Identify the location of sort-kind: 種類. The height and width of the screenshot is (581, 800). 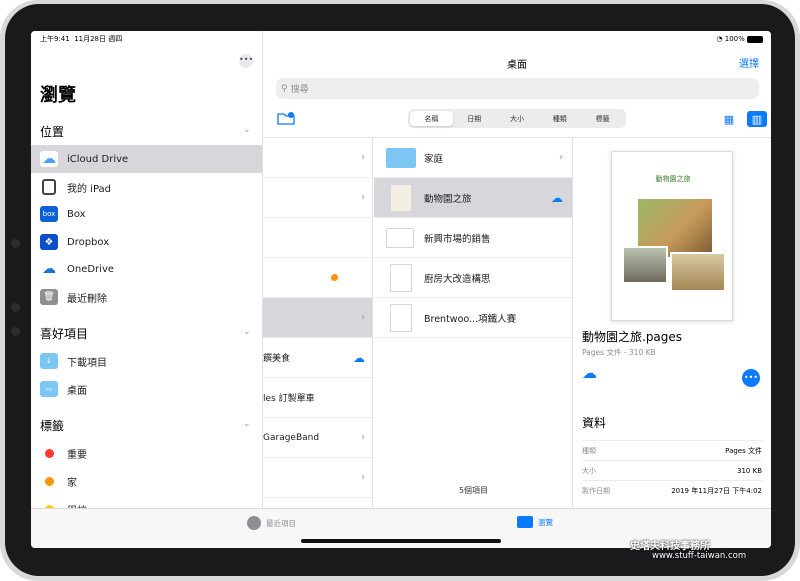
(559, 118).